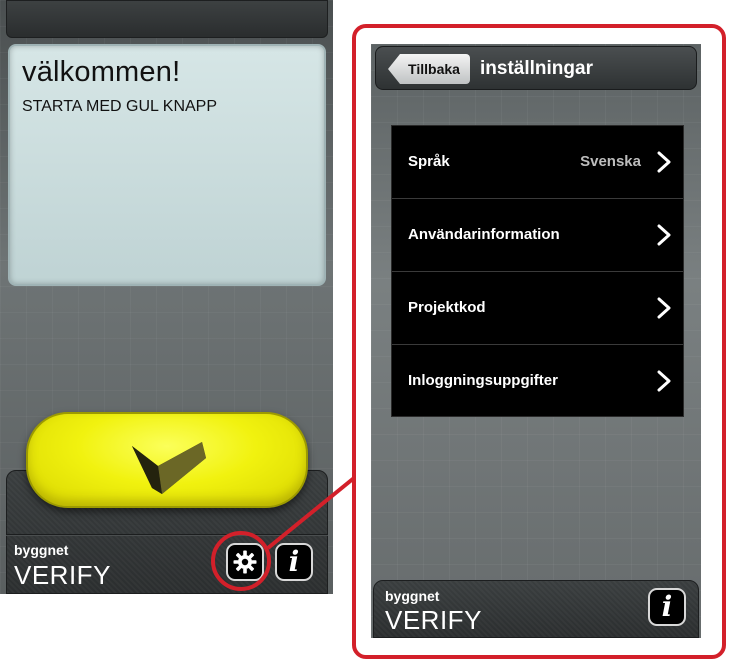 Image resolution: width=733 pixels, height=665 pixels. I want to click on settings-item-user-info: Användarinformation, so click(537, 235).